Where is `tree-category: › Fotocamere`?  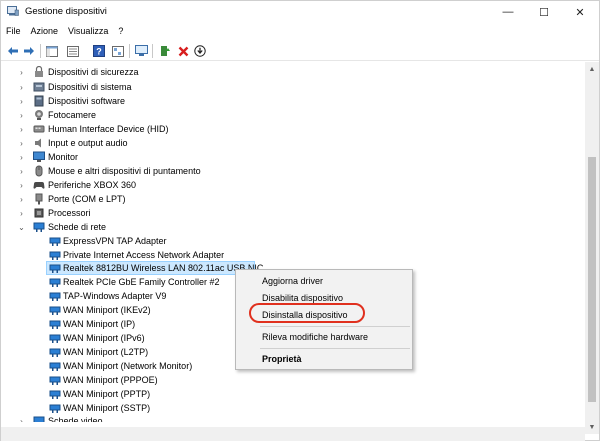 tree-category: › Fotocamere is located at coordinates (293, 115).